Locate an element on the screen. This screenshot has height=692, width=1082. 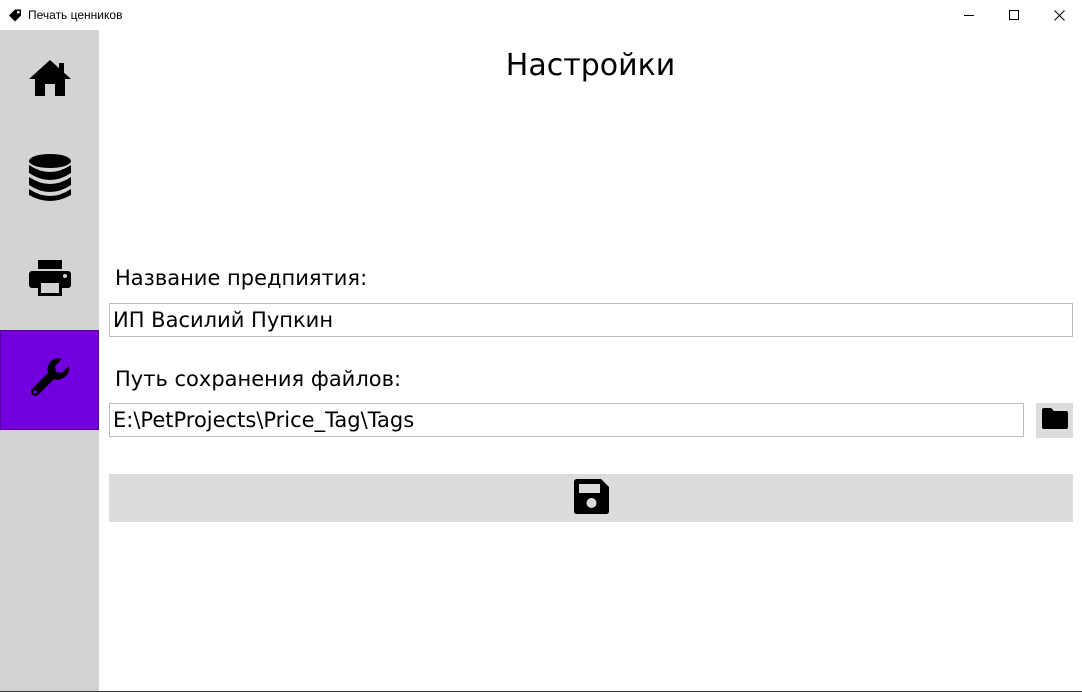
floppy-disk-icon is located at coordinates (591, 498).